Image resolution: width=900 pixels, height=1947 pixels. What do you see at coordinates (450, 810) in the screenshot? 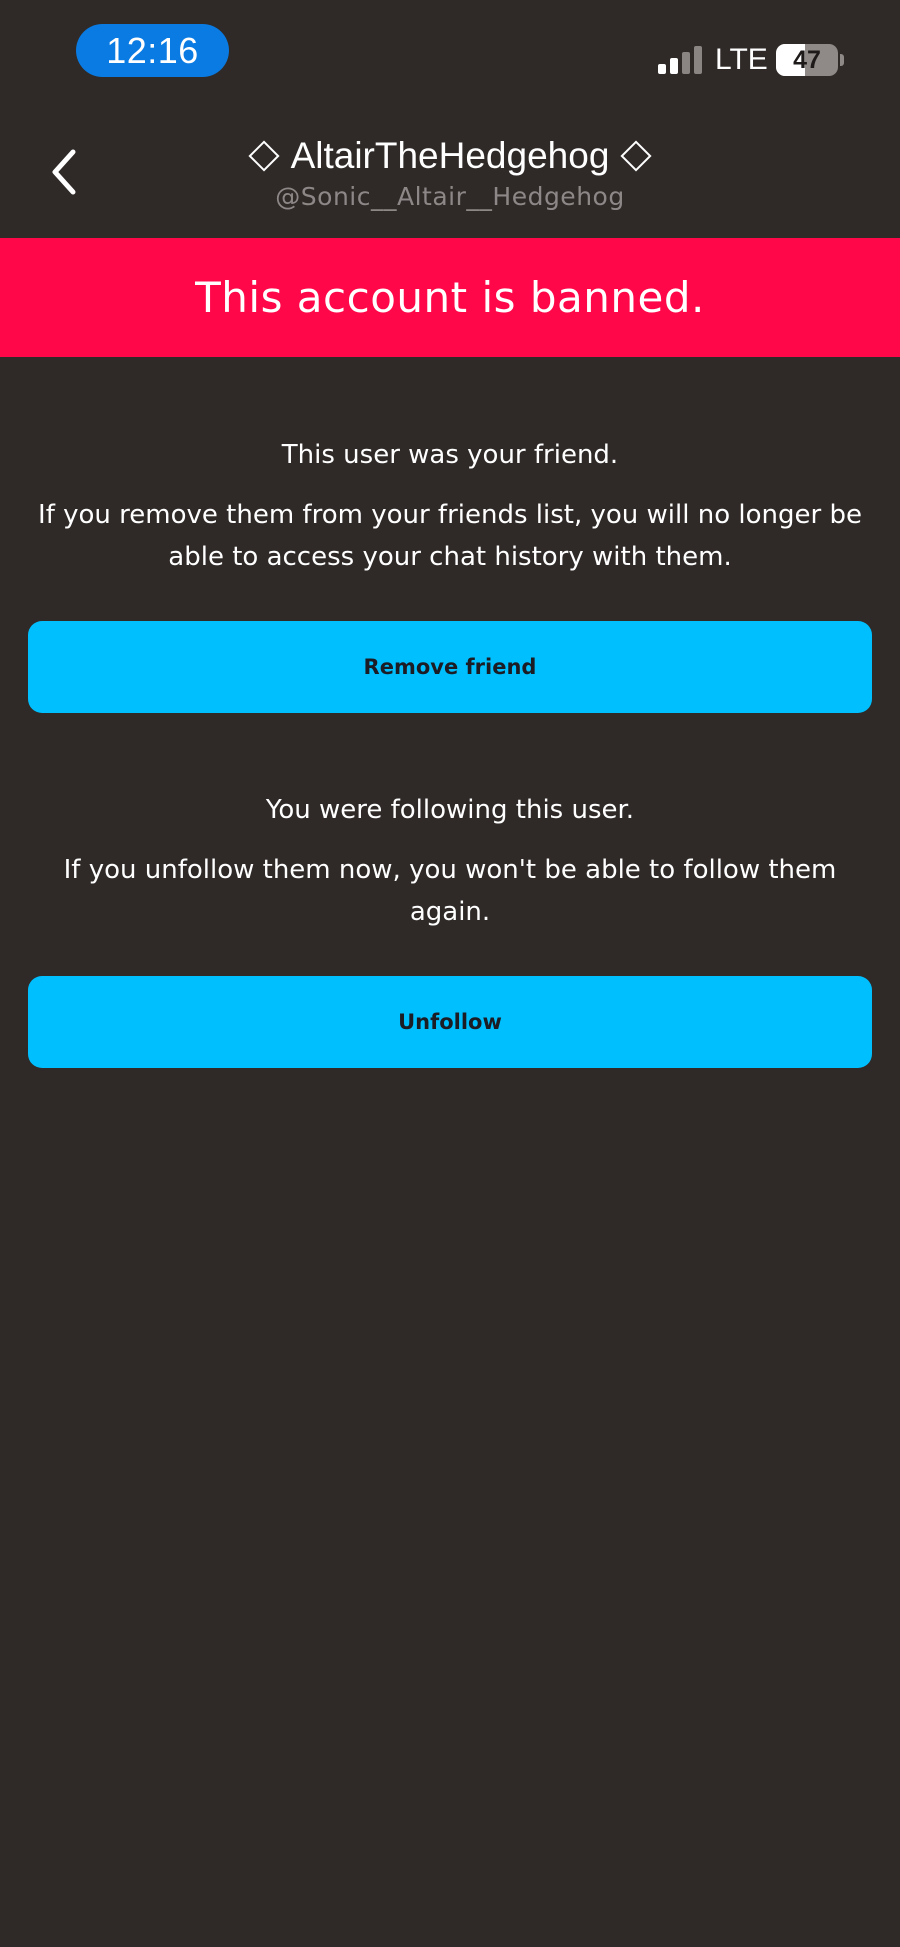
I see `follow-heading: You were following this user.` at bounding box center [450, 810].